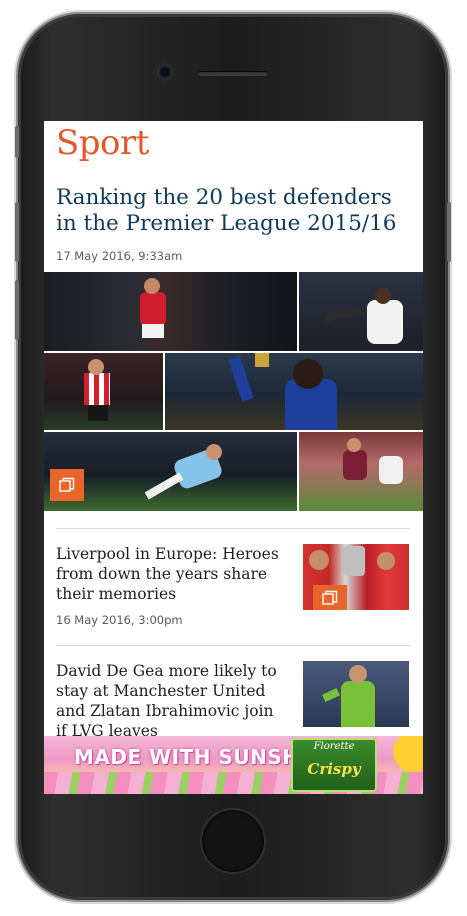 This screenshot has width=467, height=916. What do you see at coordinates (356, 694) in the screenshot?
I see `story-thumb-de-gea` at bounding box center [356, 694].